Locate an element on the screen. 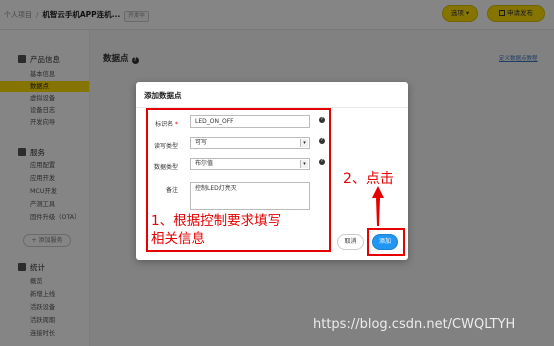 This screenshot has height=346, width=554. cancel-button: 取消 is located at coordinates (350, 242).